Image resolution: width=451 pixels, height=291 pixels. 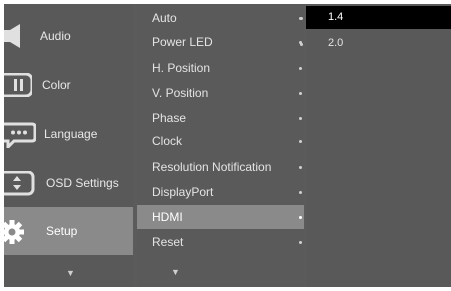 I want to click on menu-item-h-position: H. Position, so click(x=220, y=68).